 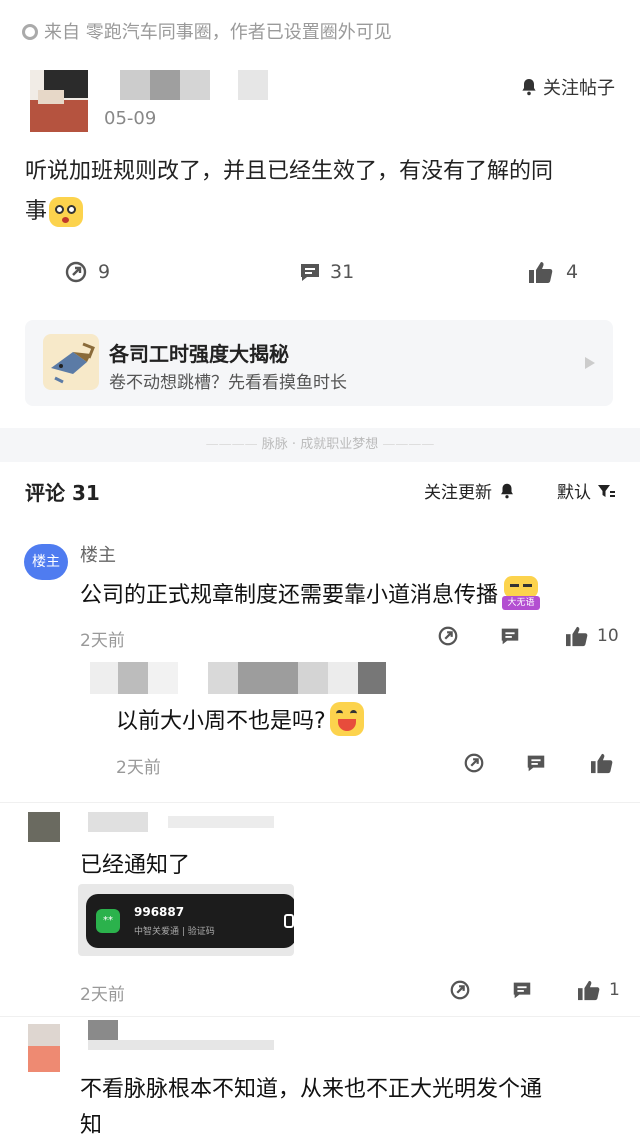 I want to click on reply-text-content: 以前大小周不也是吗?, so click(x=221, y=721).